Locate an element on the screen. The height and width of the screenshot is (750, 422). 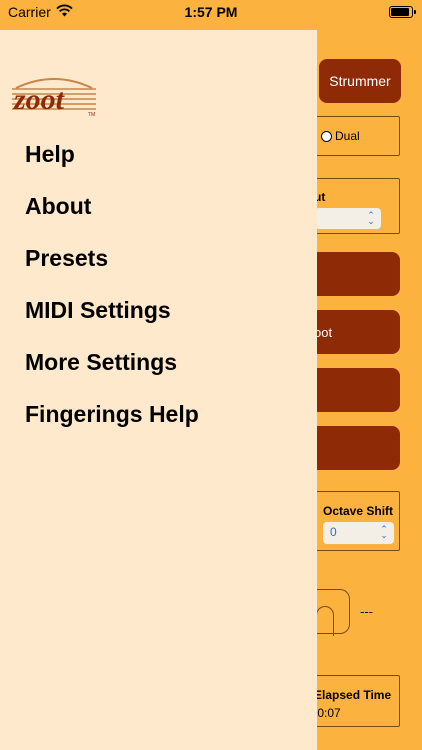
menu-item-more-settings: More Settings is located at coordinates (112, 372).